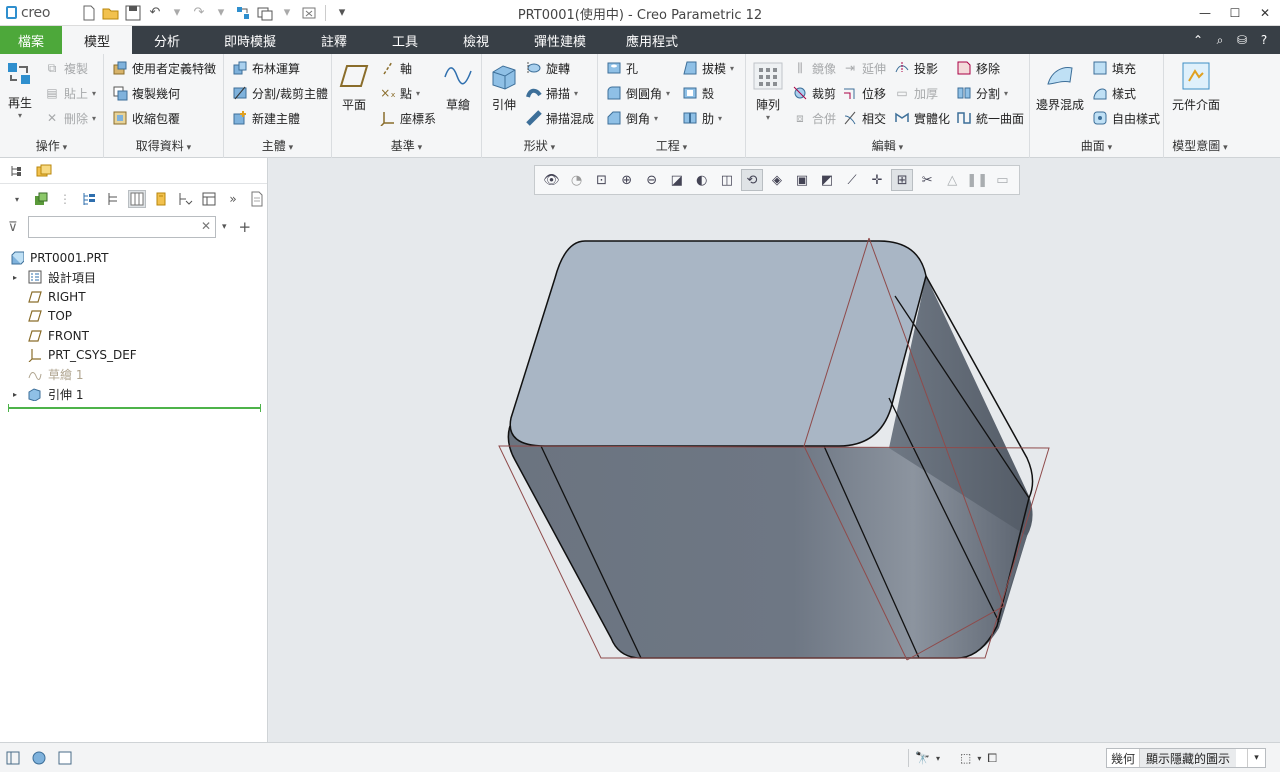  I want to click on group-label-engineering: 工程, so click(671, 145).